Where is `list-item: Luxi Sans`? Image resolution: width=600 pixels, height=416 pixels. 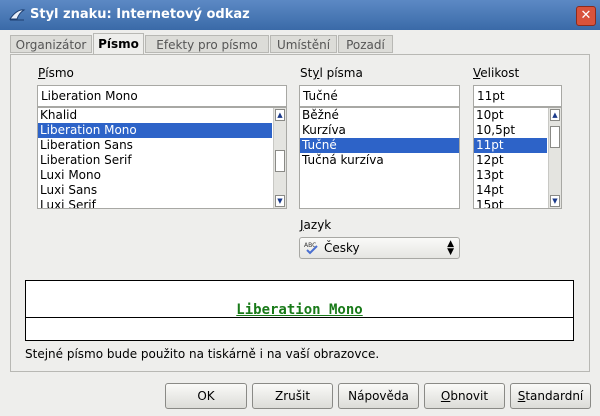 list-item: Luxi Sans is located at coordinates (162, 190).